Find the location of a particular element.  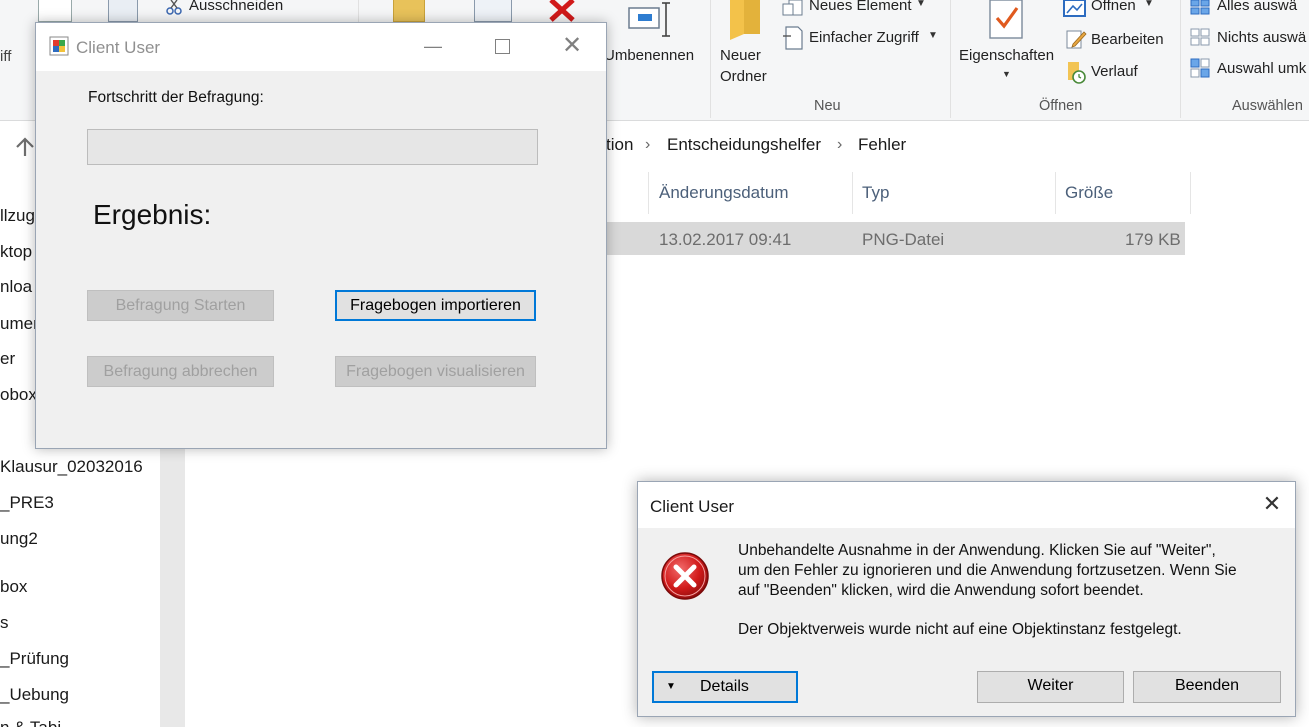

open-button: Öffnen ▼ is located at coordinates (1112, 10).